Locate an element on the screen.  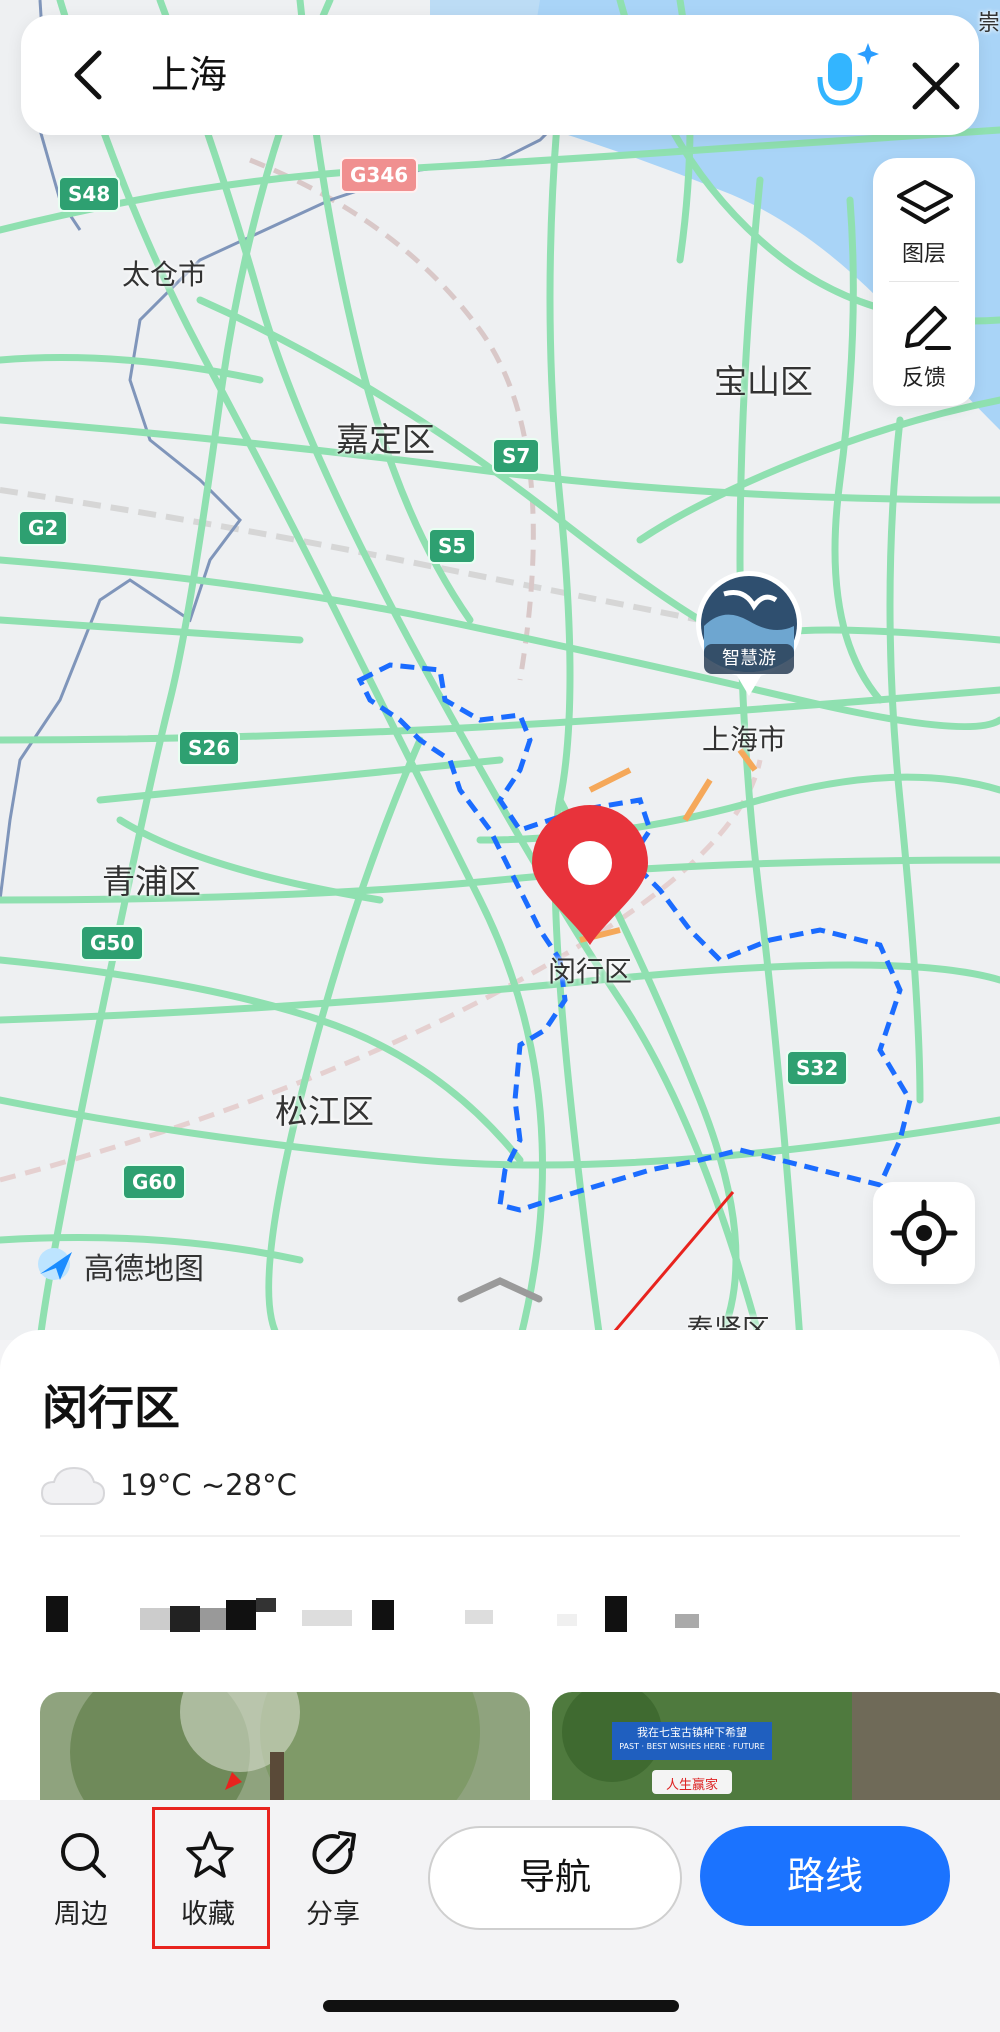
microphone-icon is located at coordinates (848, 74).